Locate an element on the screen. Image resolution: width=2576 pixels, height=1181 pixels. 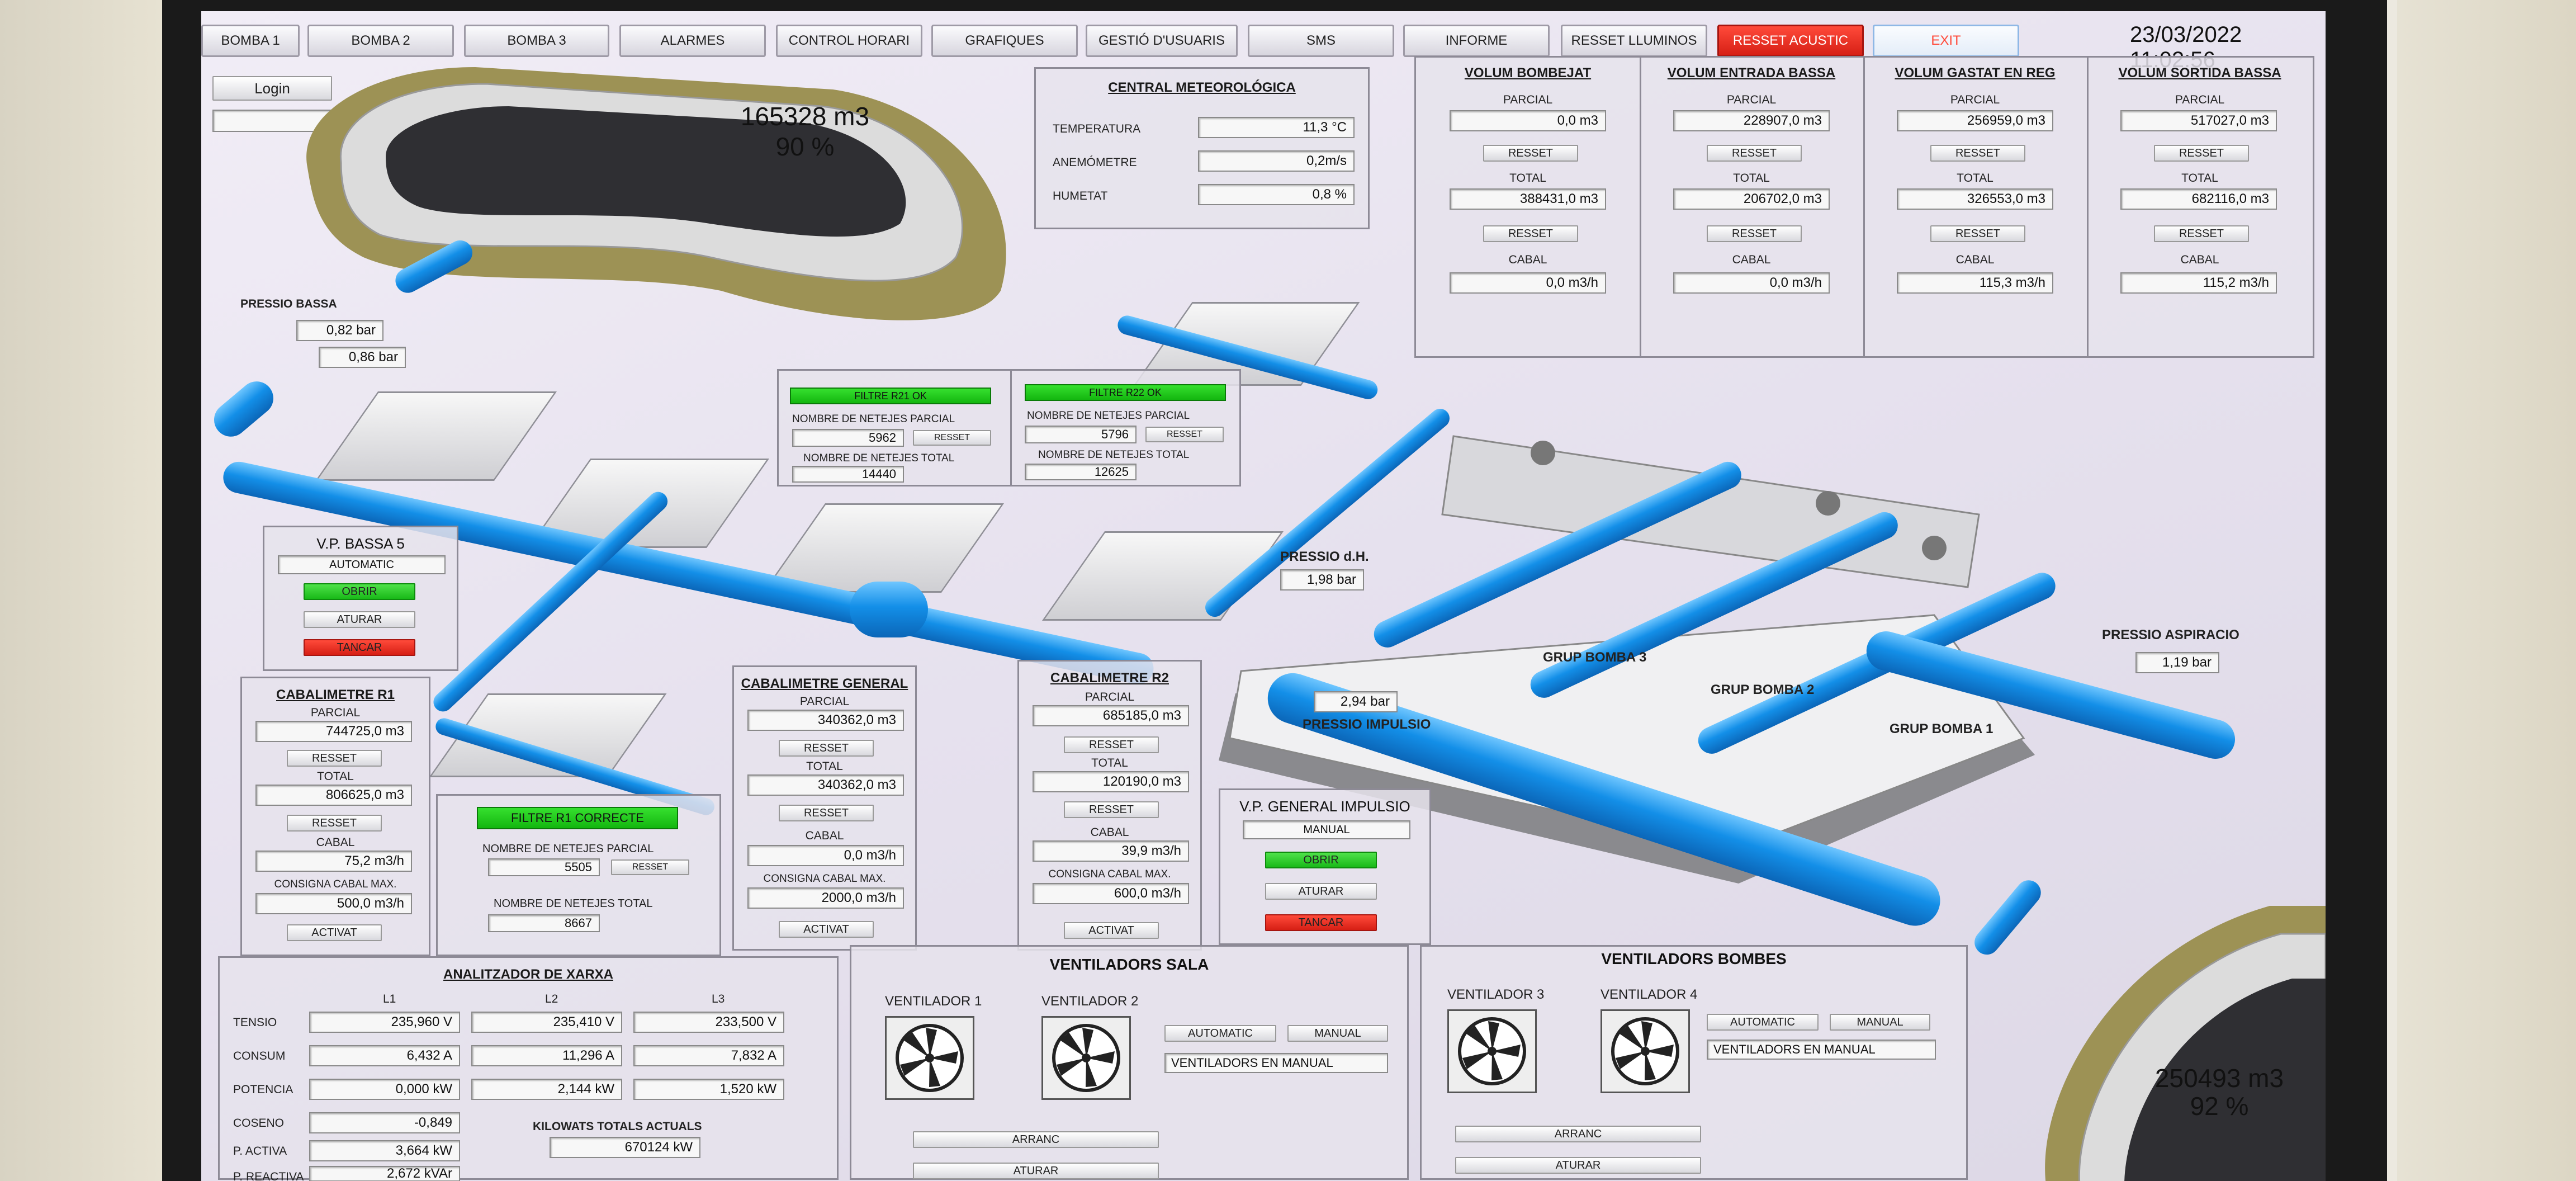
analitzador-kw-value: 670124 kW is located at coordinates (625, 1148).